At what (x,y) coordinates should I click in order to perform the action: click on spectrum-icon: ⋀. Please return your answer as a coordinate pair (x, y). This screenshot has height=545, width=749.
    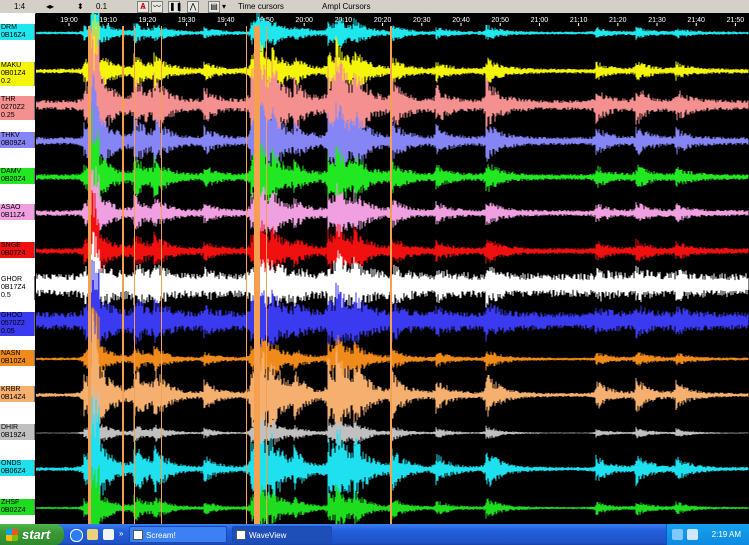
    Looking at the image, I should click on (193, 7).